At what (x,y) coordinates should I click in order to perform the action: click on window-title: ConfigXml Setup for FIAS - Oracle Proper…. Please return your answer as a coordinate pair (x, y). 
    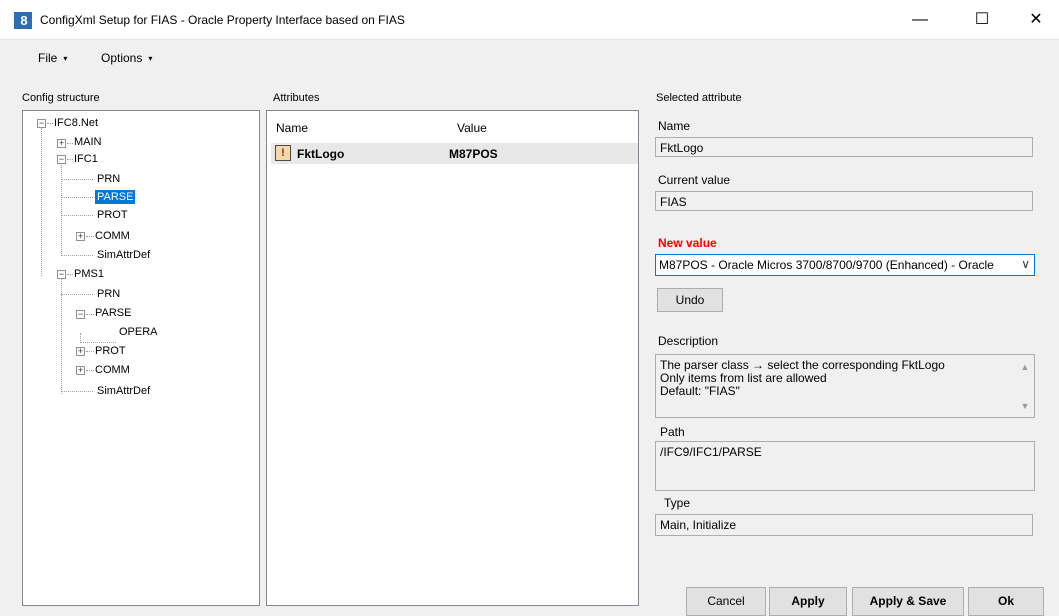
    Looking at the image, I should click on (222, 20).